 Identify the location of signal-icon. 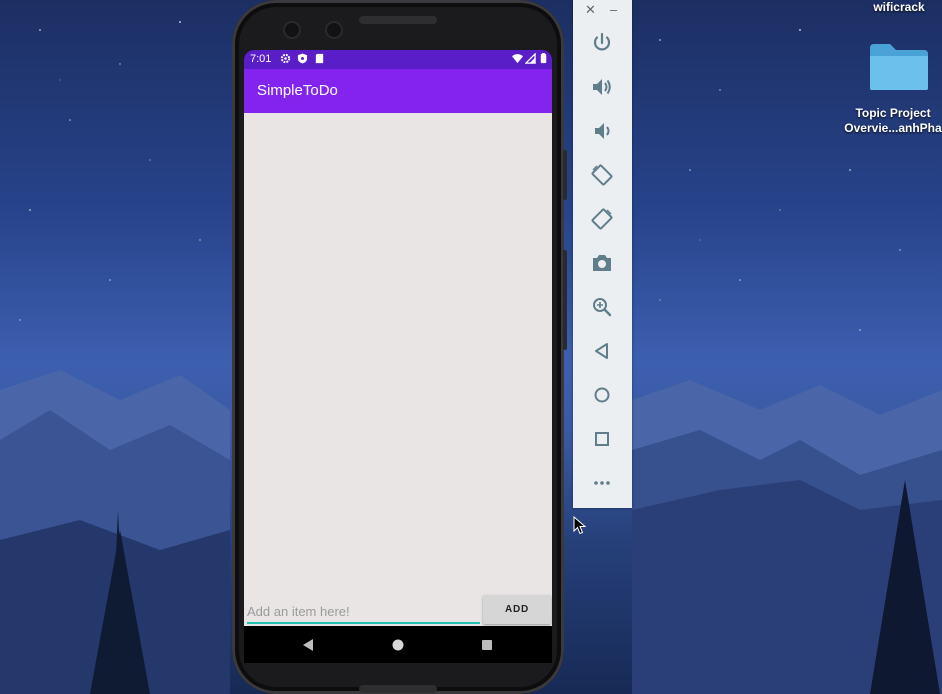
(530, 58).